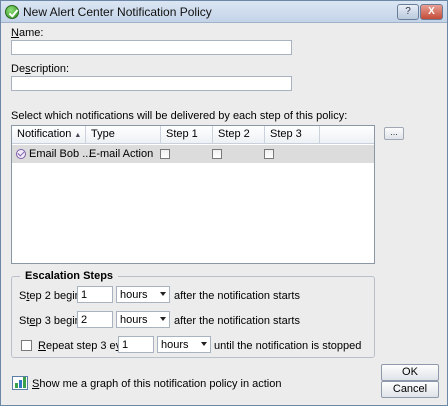 This screenshot has width=448, height=406. What do you see at coordinates (410, 389) in the screenshot?
I see `cancel-button: Cancel` at bounding box center [410, 389].